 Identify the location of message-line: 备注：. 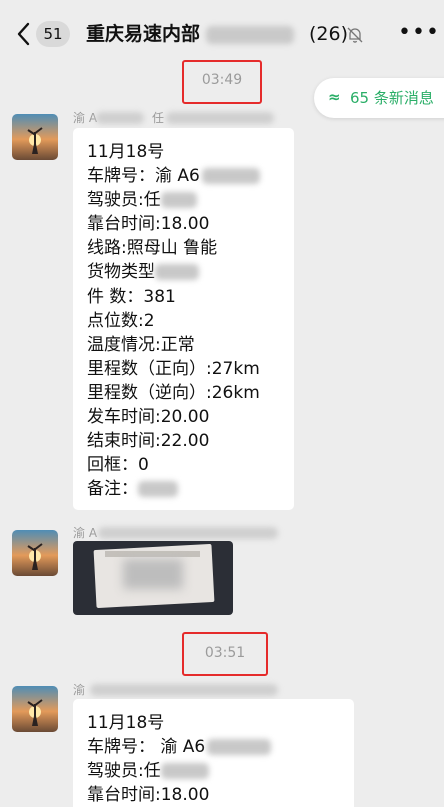
(183, 489).